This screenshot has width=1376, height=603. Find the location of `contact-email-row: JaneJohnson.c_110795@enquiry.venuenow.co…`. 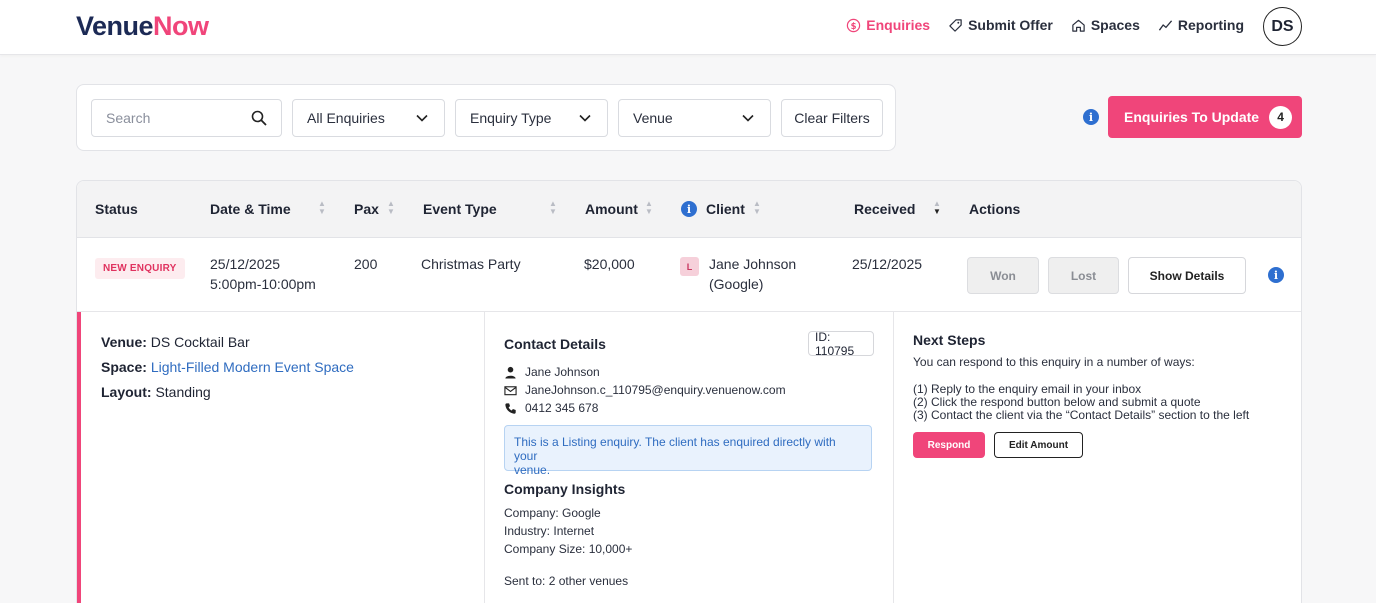

contact-email-row: JaneJohnson.c_110795@enquiry.venuenow.co… is located at coordinates (645, 390).